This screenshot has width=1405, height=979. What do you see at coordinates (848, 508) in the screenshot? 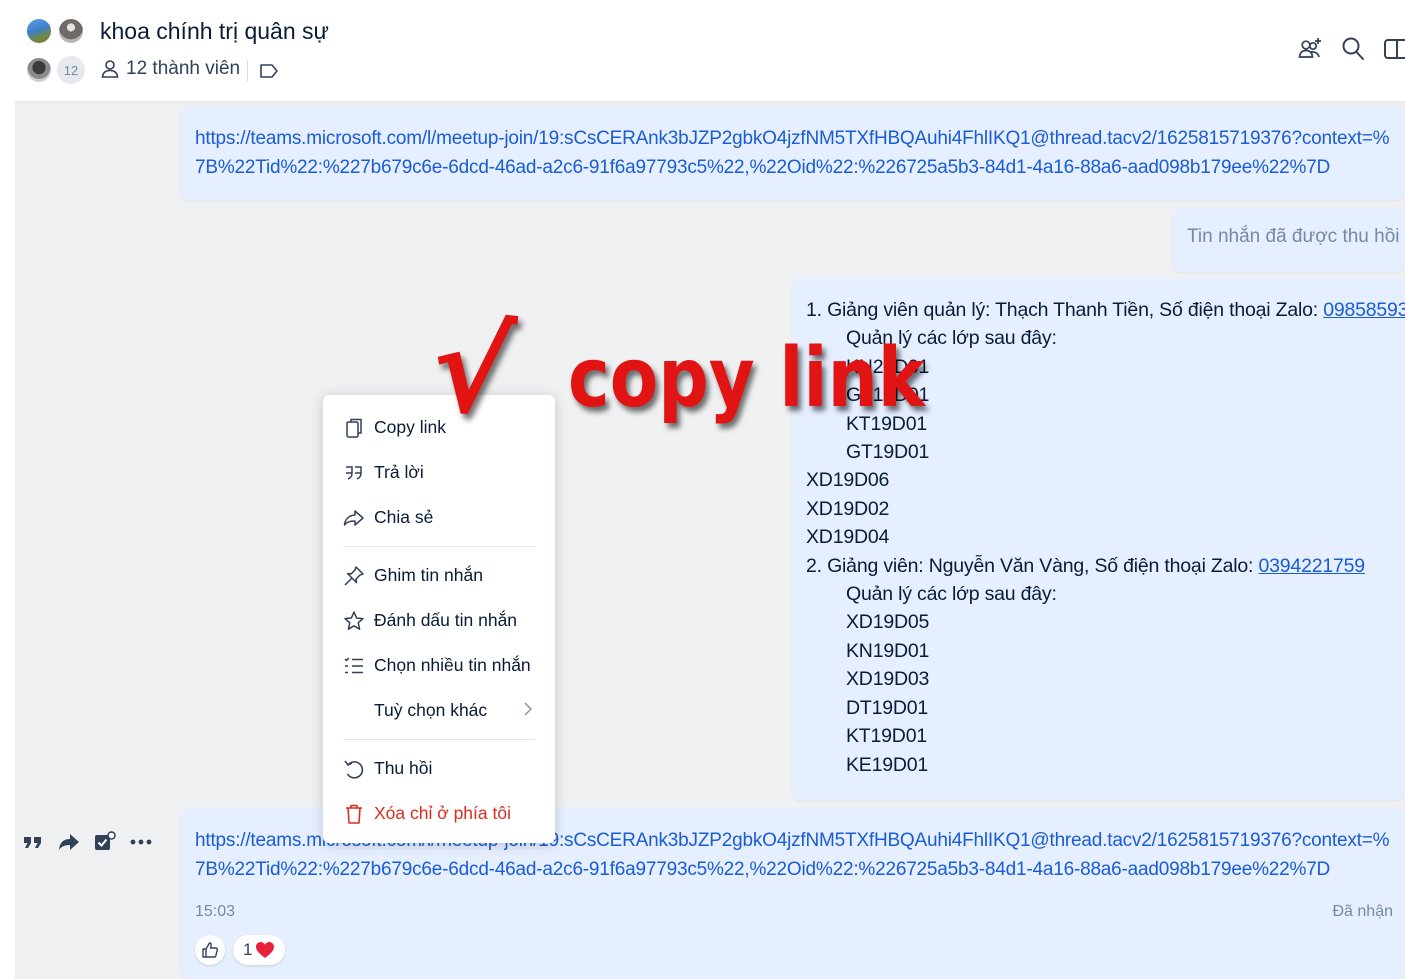
I see `message-line: XD19D02` at bounding box center [848, 508].